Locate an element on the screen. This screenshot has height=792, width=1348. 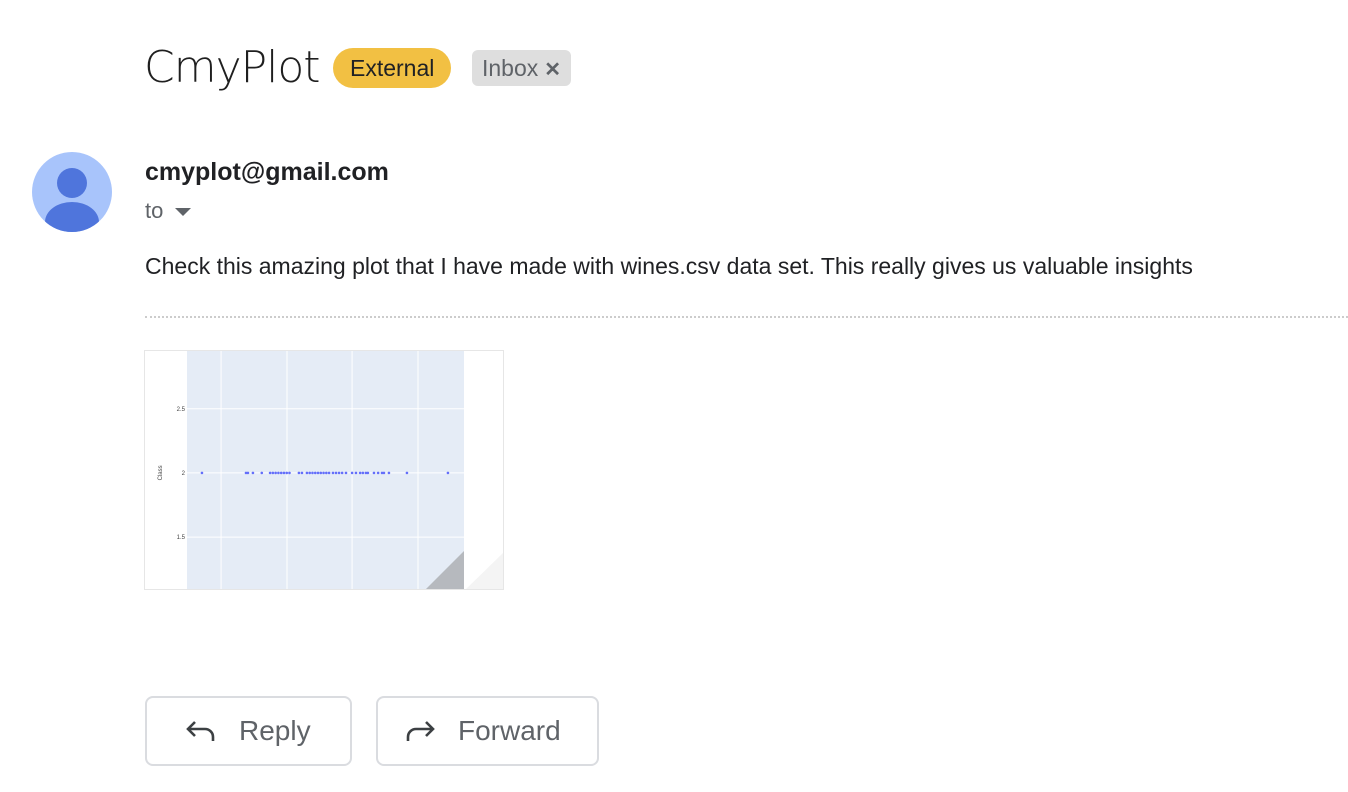
avatar is located at coordinates (72, 192).